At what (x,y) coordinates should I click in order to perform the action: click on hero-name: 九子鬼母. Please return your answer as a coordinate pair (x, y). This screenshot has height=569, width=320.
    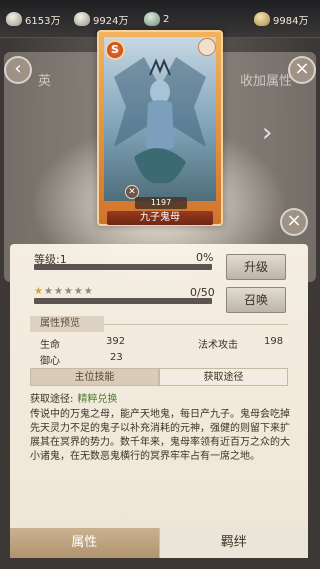
    Looking at the image, I should click on (160, 218).